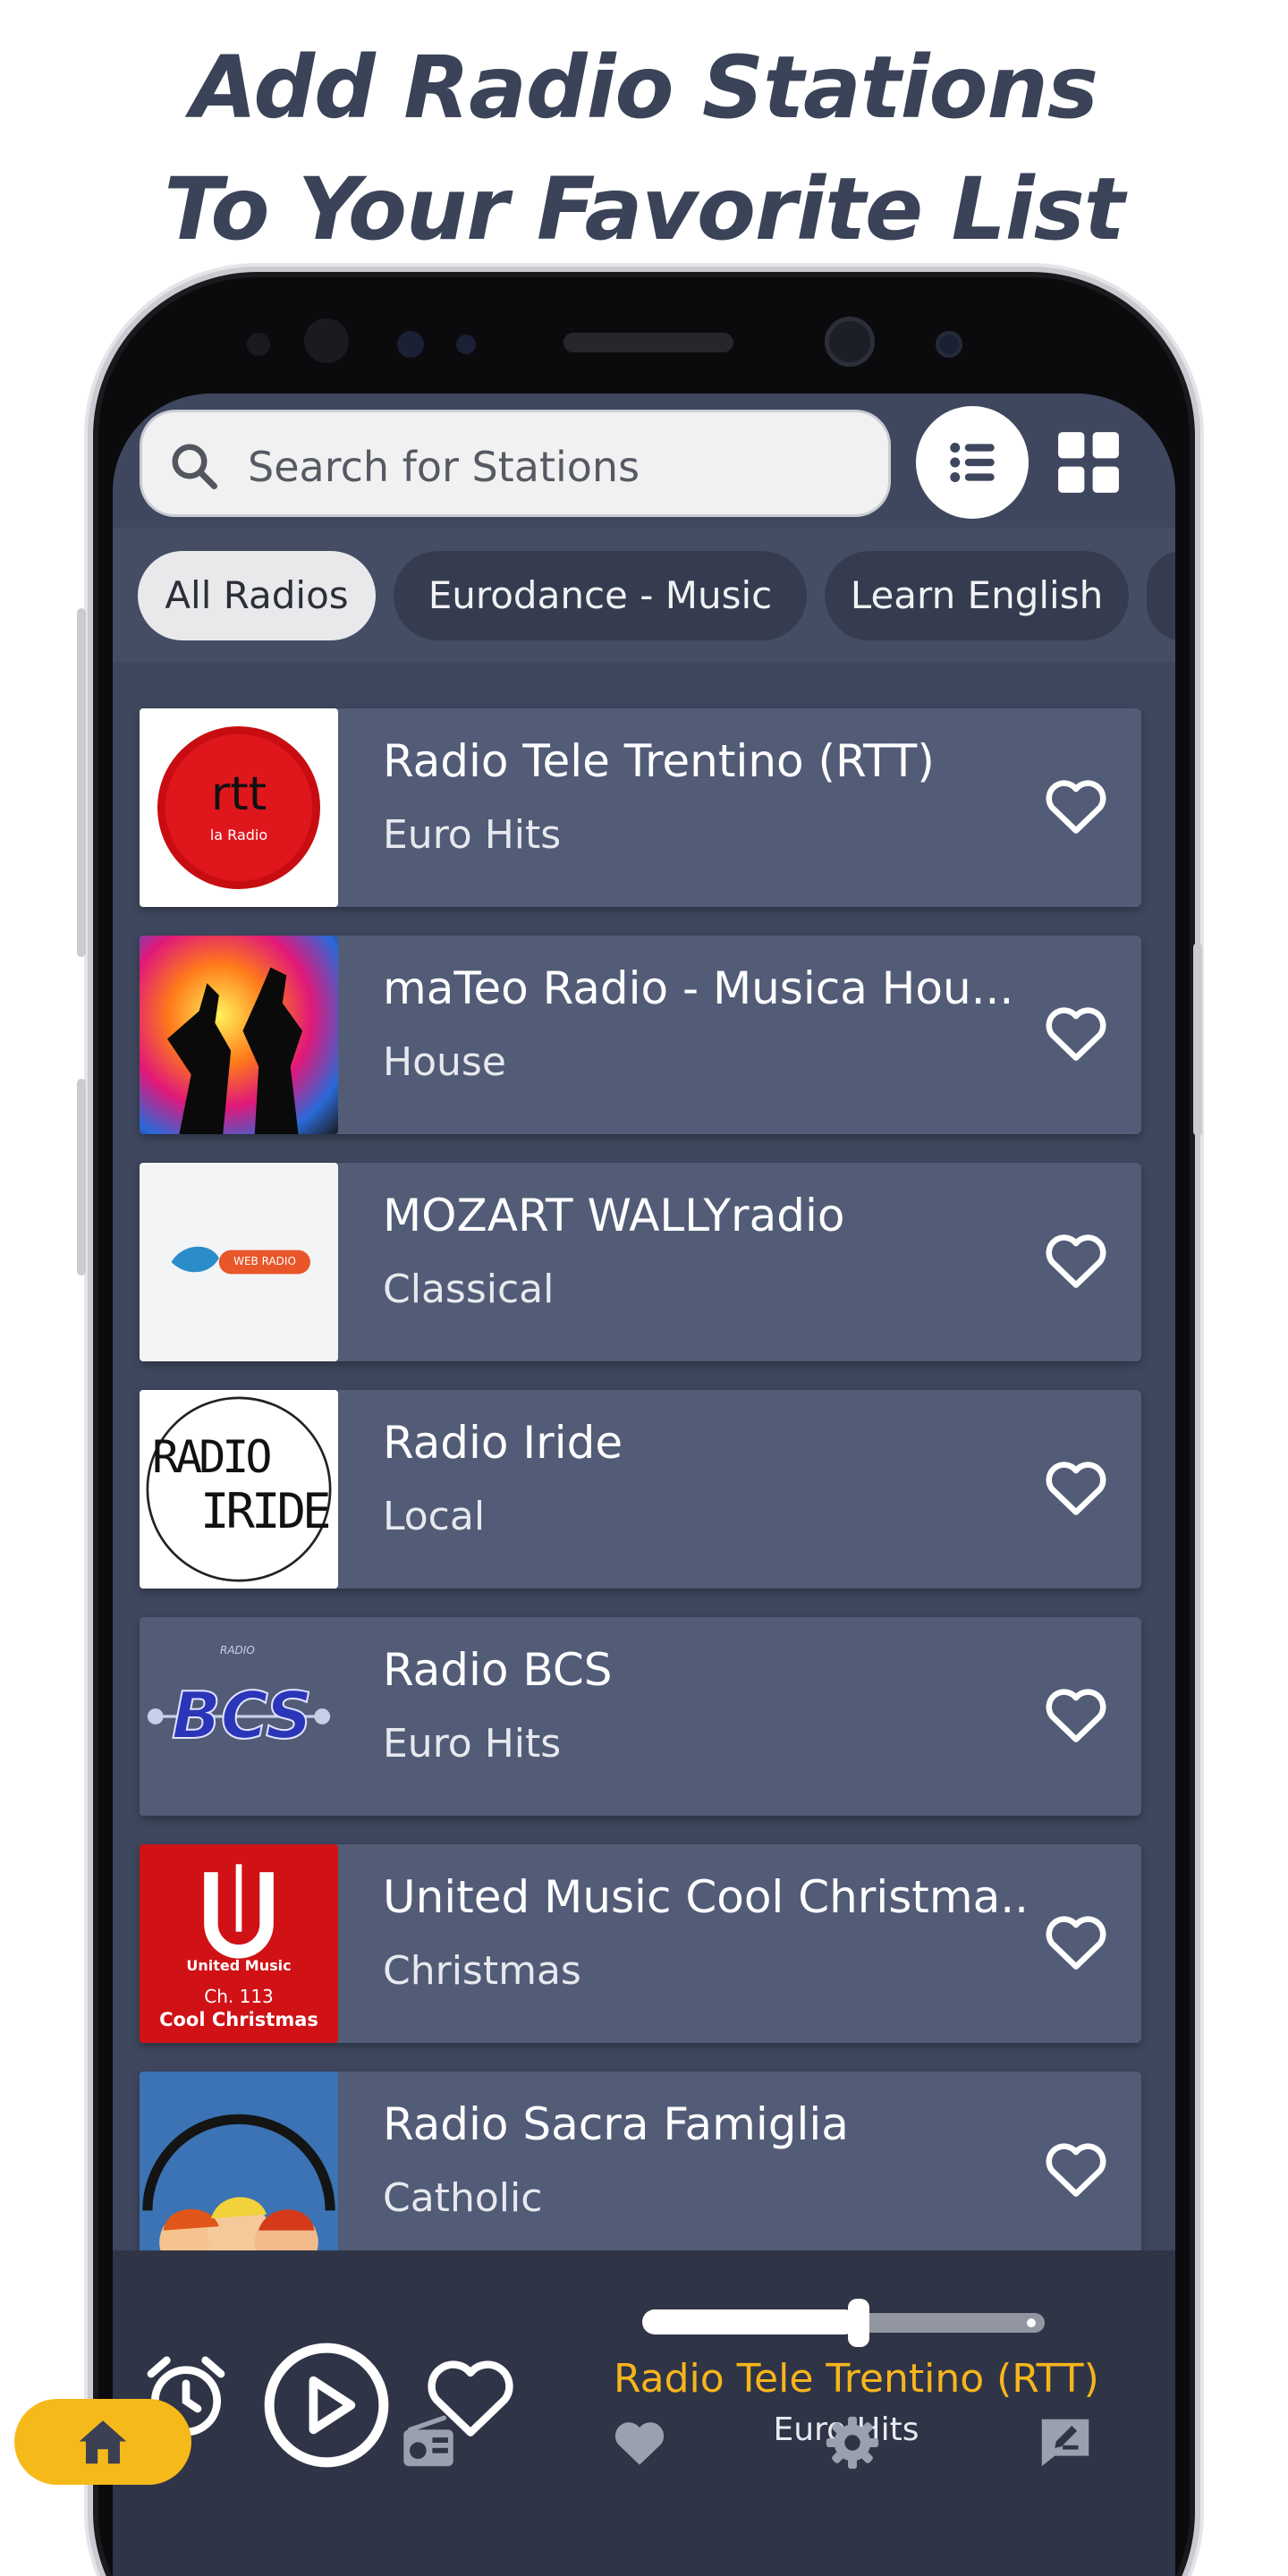  What do you see at coordinates (194, 466) in the screenshot?
I see `search-icon` at bounding box center [194, 466].